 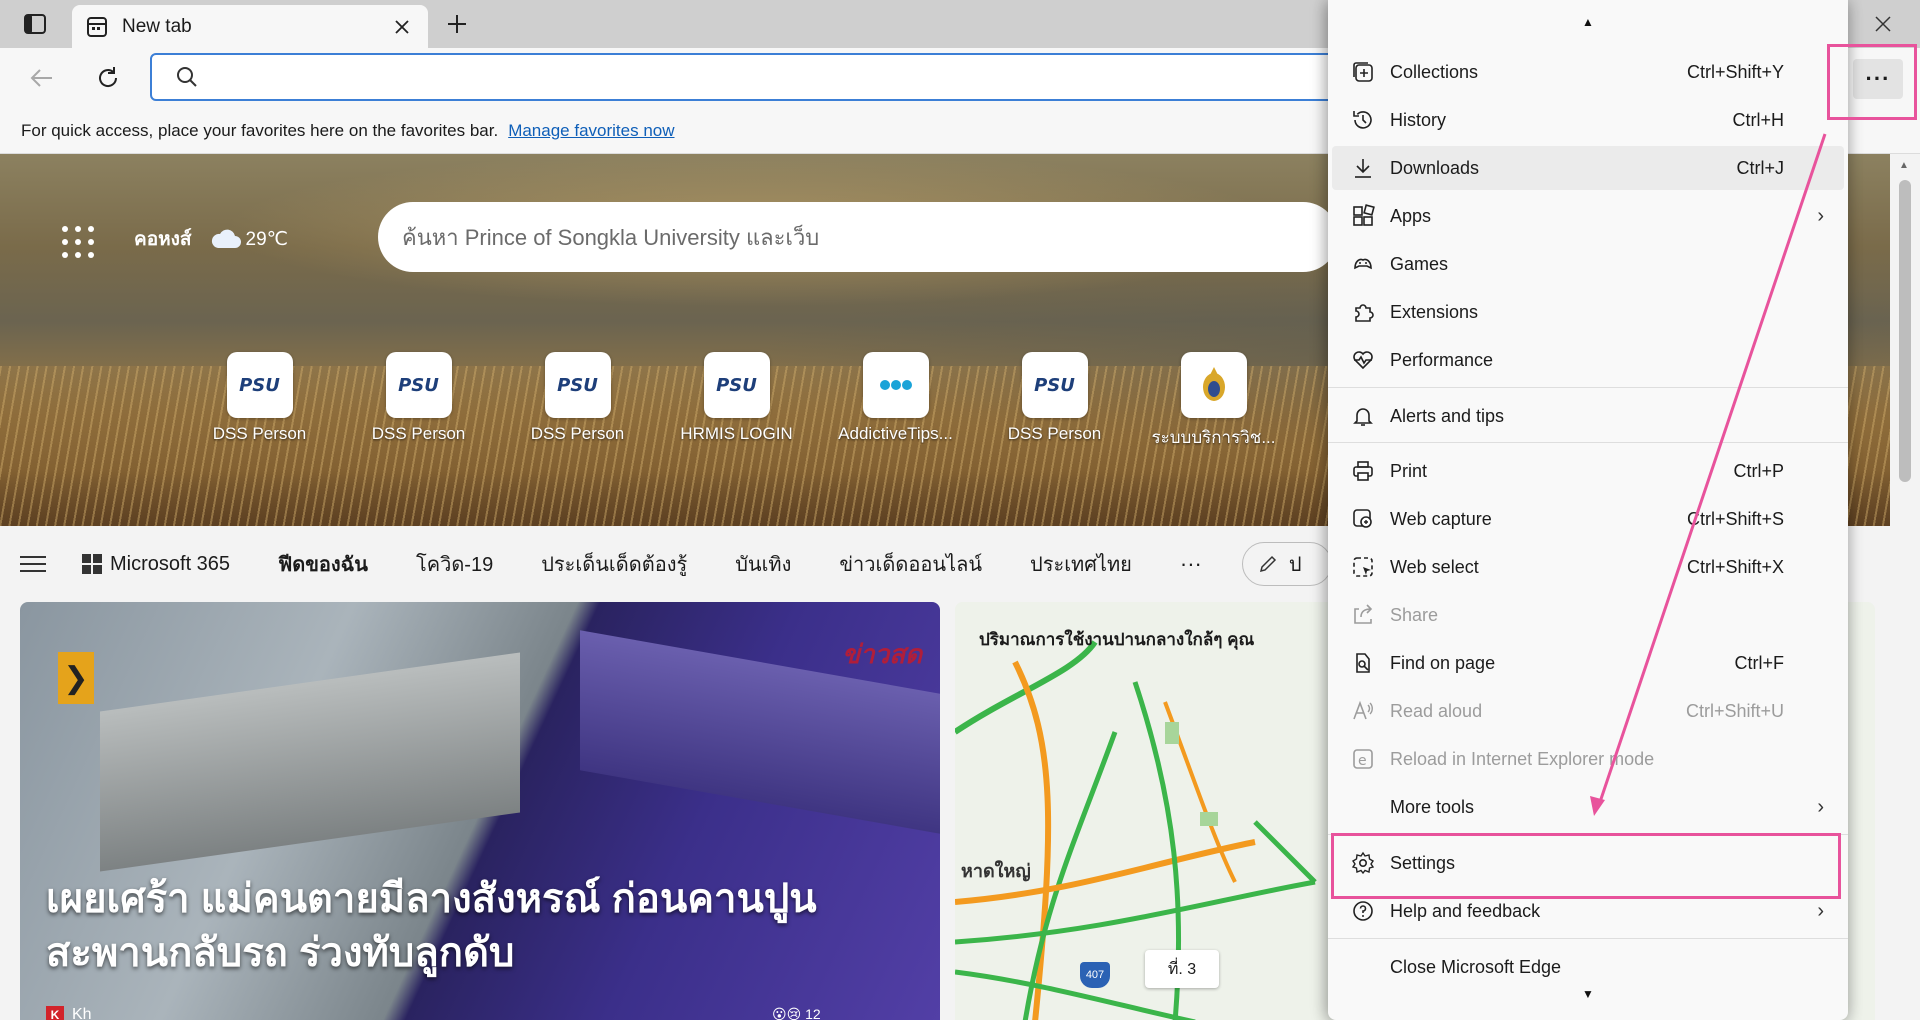 What do you see at coordinates (1442, 359) in the screenshot?
I see `menu-item-label: Performance` at bounding box center [1442, 359].